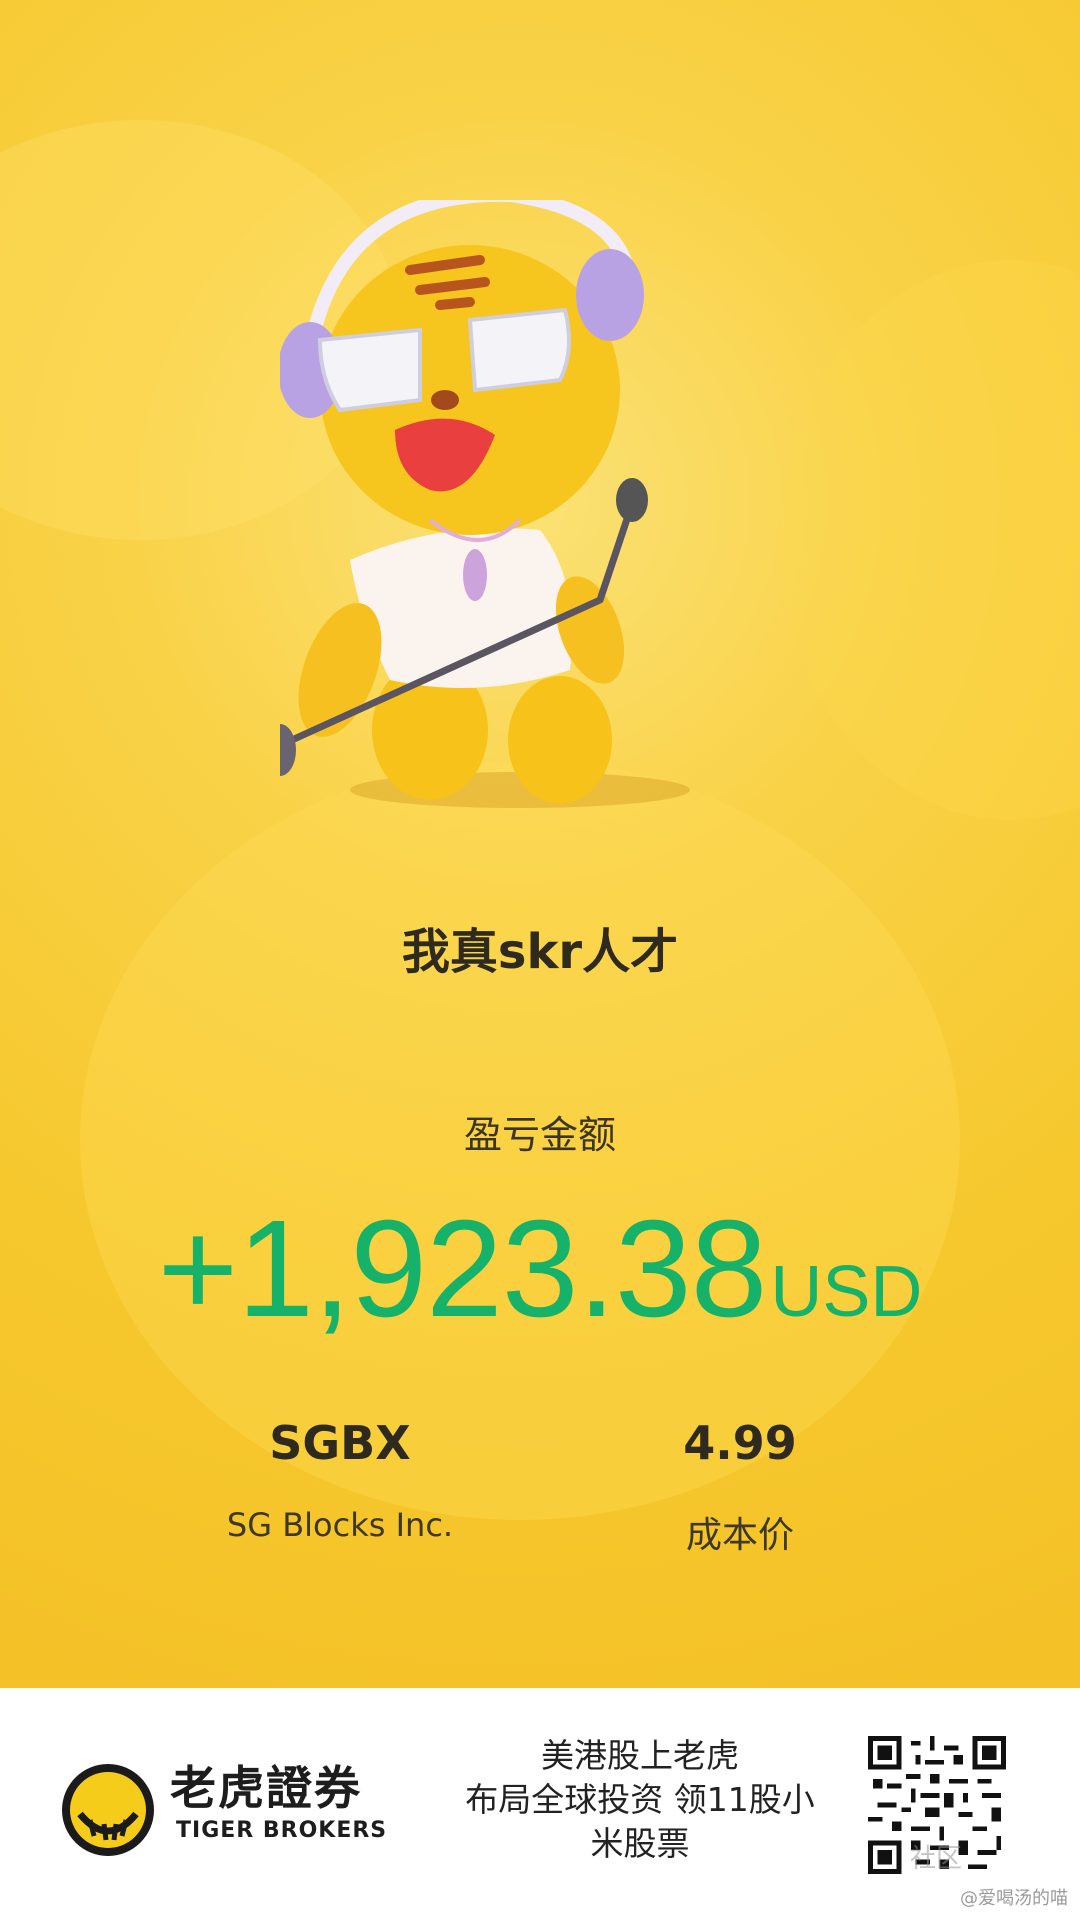 Image resolution: width=1080 pixels, height=1920 pixels. Describe the element at coordinates (340, 1443) in the screenshot. I see `stock-symbol: SGBX` at that location.